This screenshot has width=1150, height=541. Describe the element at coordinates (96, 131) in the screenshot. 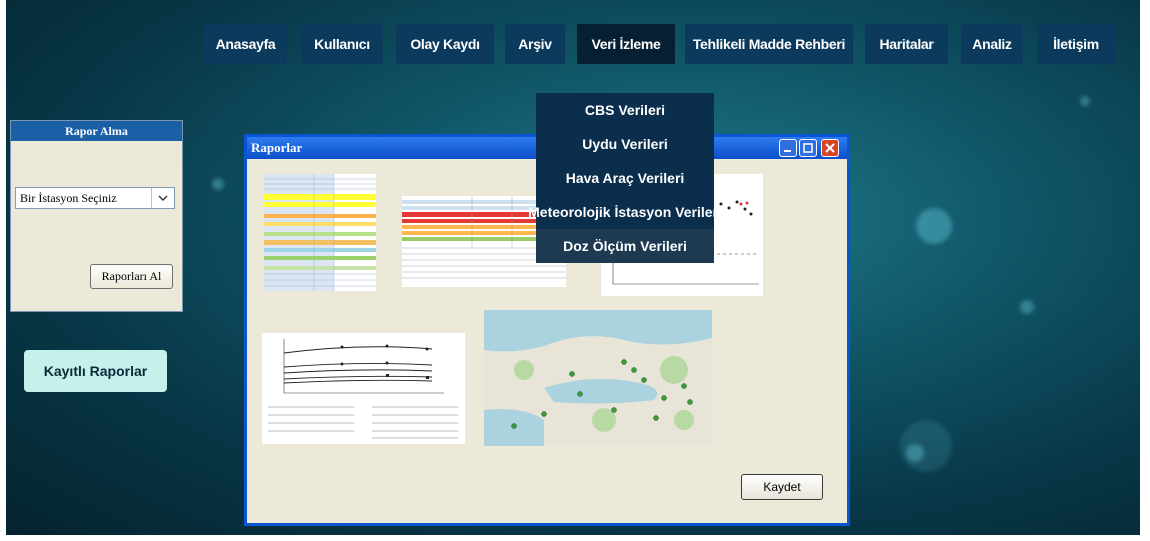

I see `panel-title: Rapor Alma` at that location.